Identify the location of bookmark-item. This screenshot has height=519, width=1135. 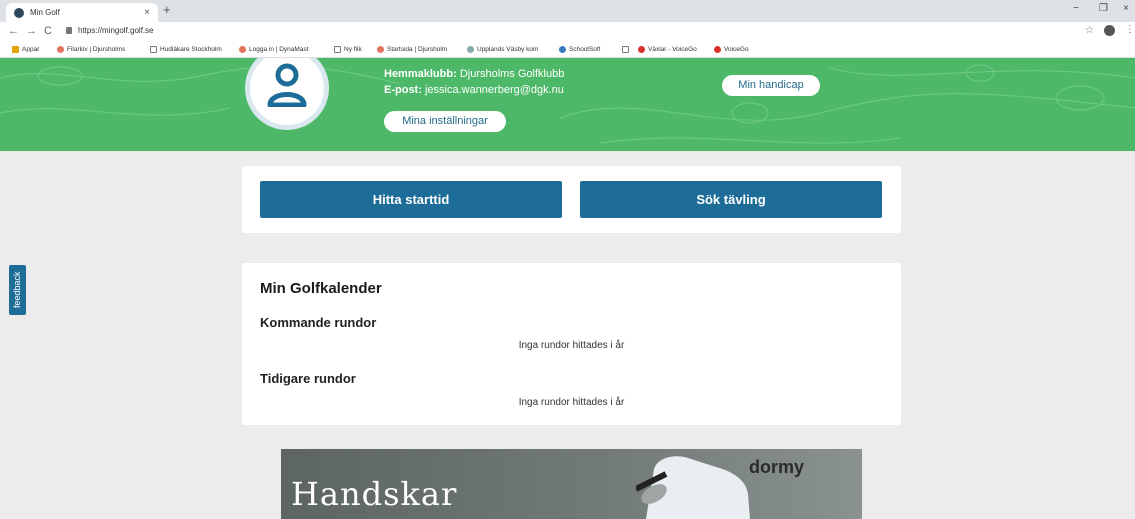
(627, 49).